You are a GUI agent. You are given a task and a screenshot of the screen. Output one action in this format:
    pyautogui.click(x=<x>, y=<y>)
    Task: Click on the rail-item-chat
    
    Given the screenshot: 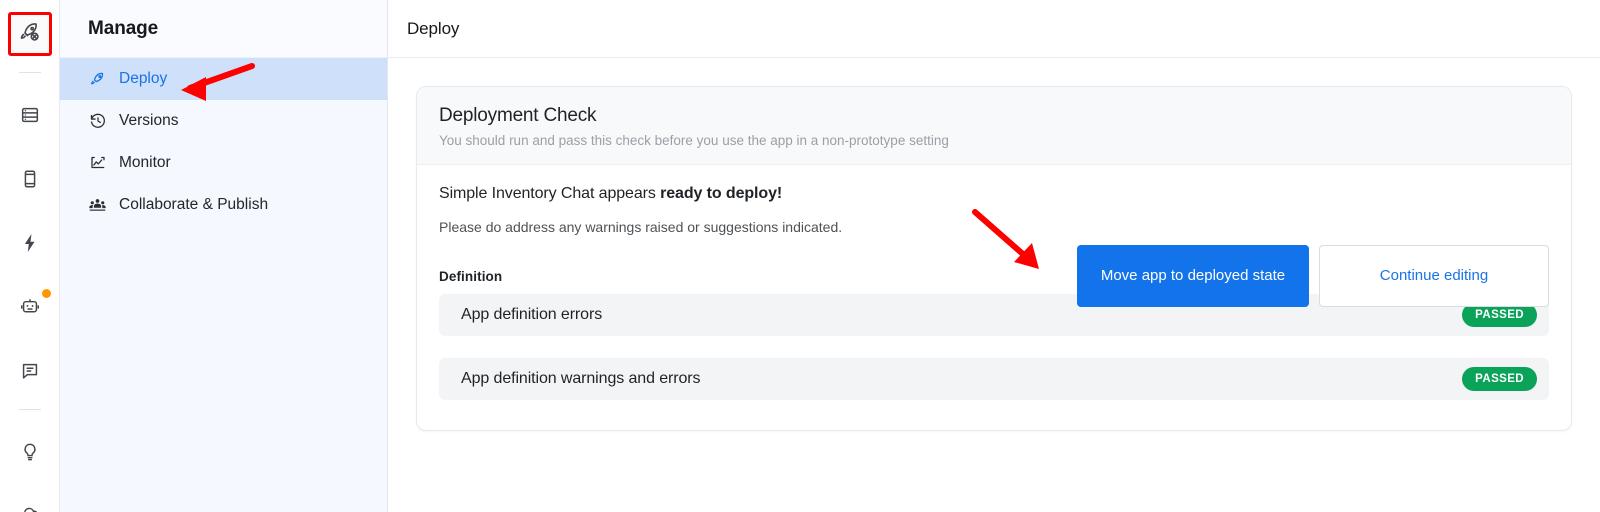 What is the action you would take?
    pyautogui.click(x=30, y=373)
    